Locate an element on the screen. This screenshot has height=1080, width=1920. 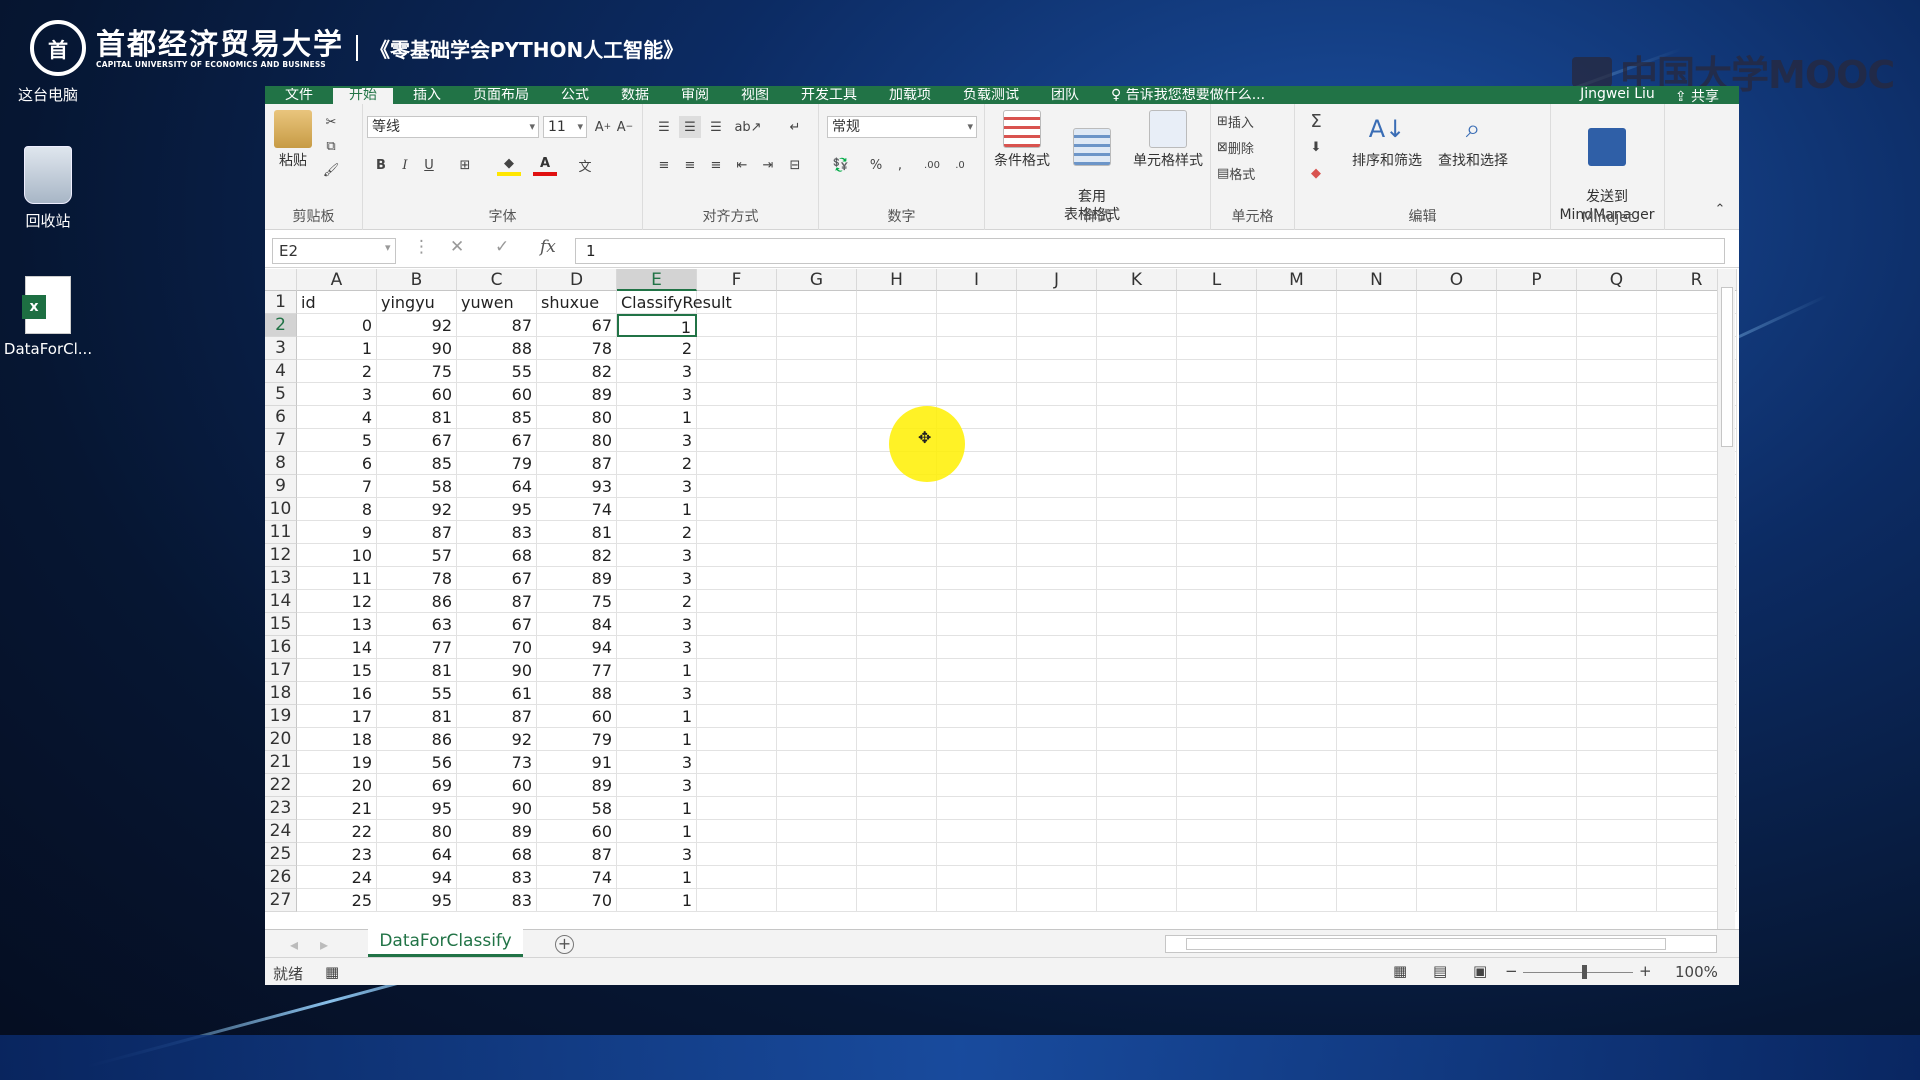
header-cell: id is located at coordinates (337, 302).